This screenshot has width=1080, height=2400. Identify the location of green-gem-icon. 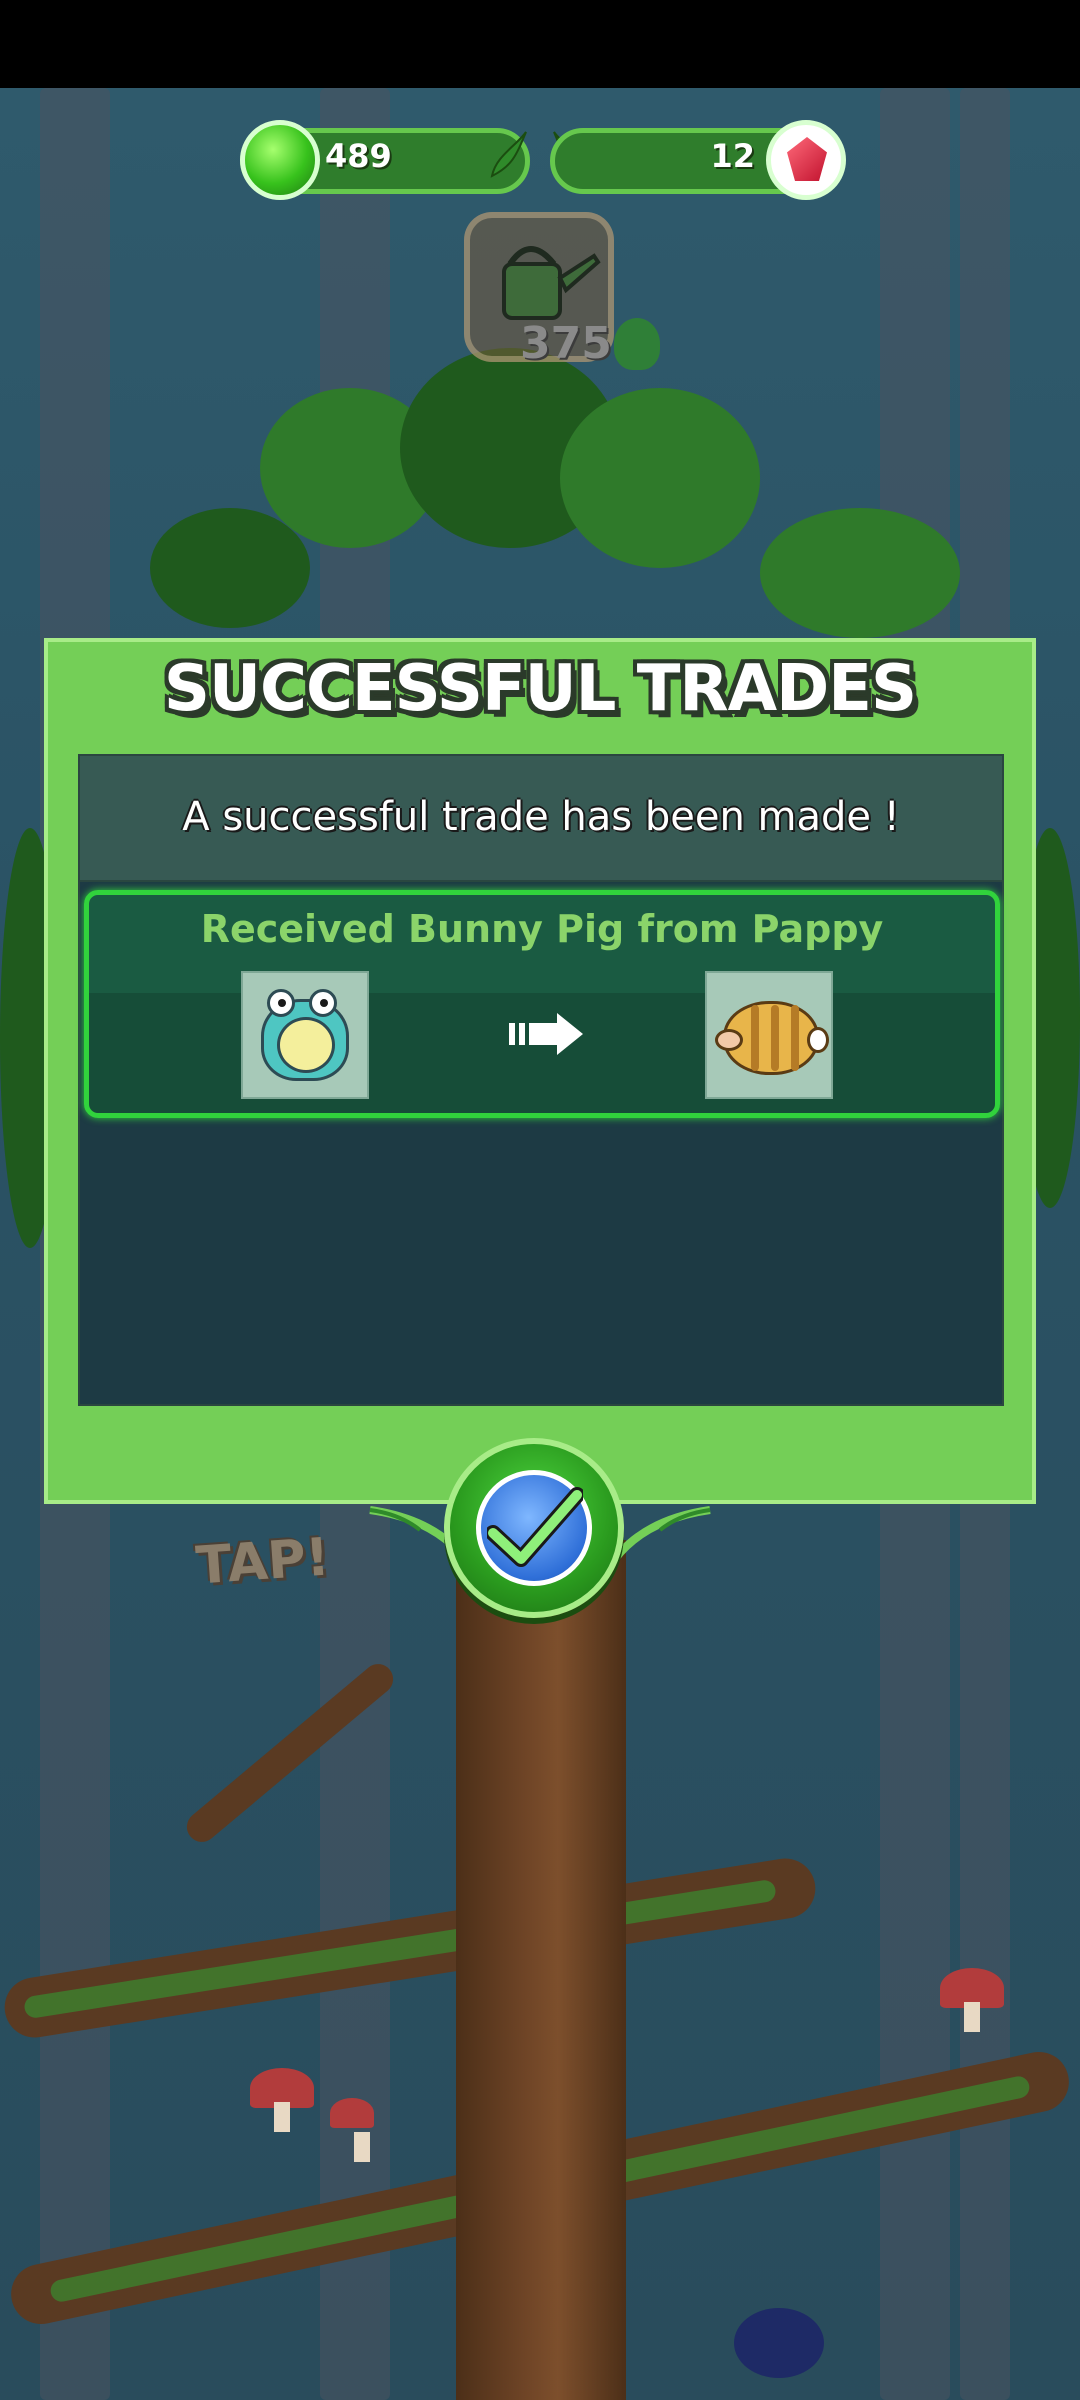
(280, 160).